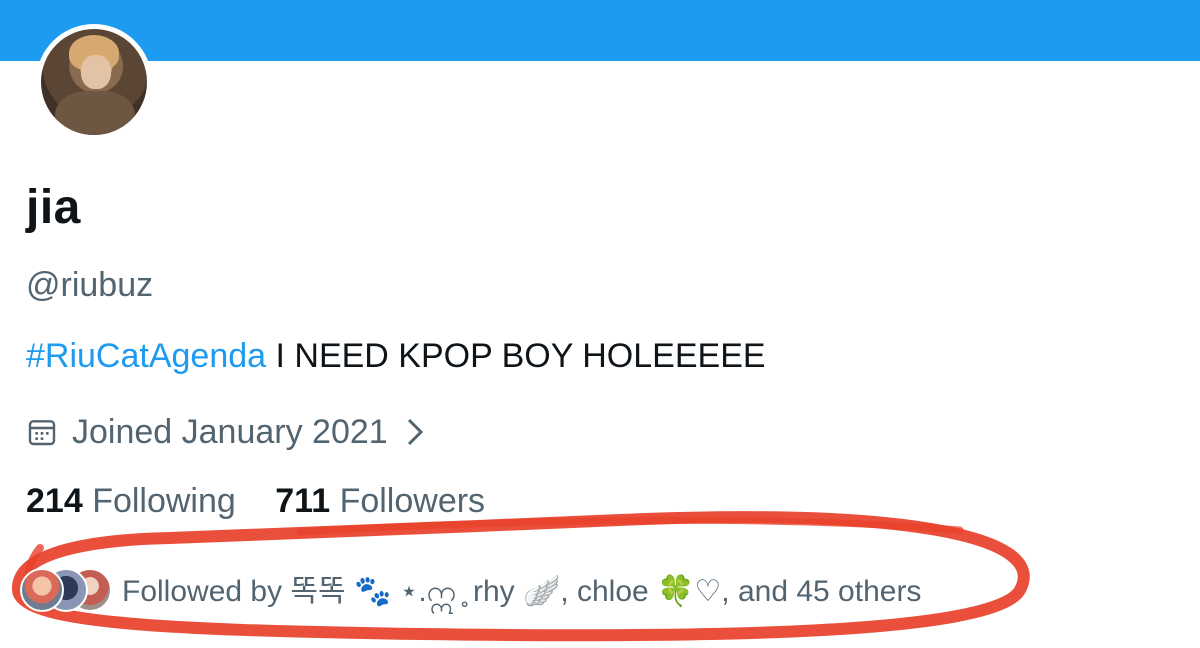 The width and height of the screenshot is (1200, 648). What do you see at coordinates (90, 285) in the screenshot?
I see `username-handle: @riubuz` at bounding box center [90, 285].